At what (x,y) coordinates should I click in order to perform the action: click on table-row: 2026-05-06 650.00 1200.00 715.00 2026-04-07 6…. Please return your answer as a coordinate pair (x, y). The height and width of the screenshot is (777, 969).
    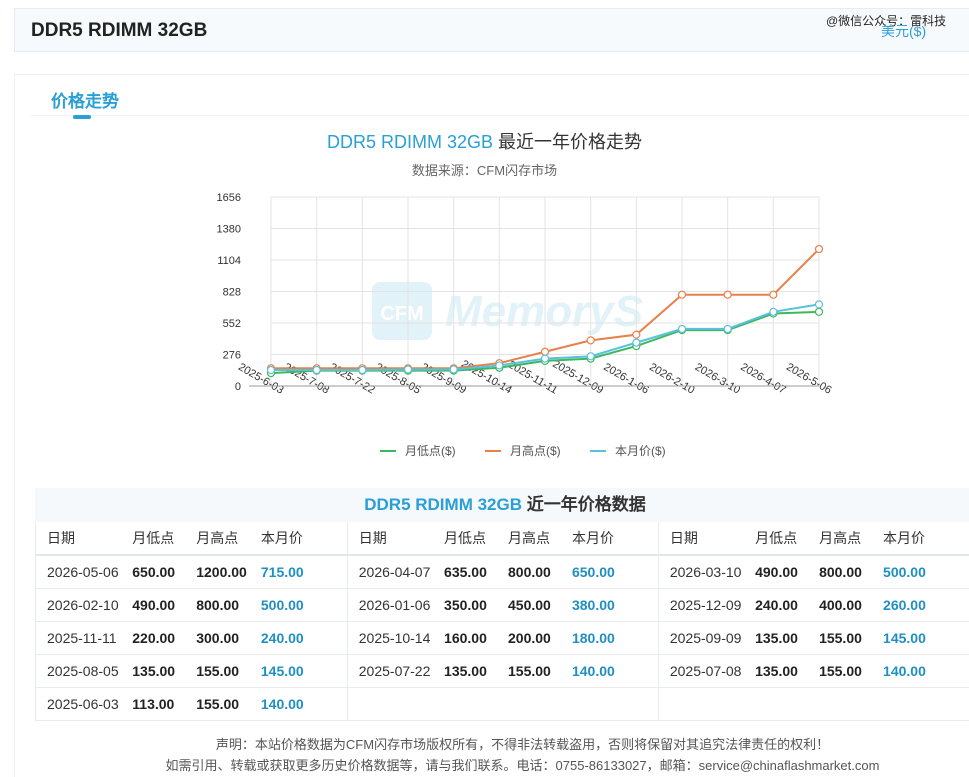
    Looking at the image, I should click on (502, 572).